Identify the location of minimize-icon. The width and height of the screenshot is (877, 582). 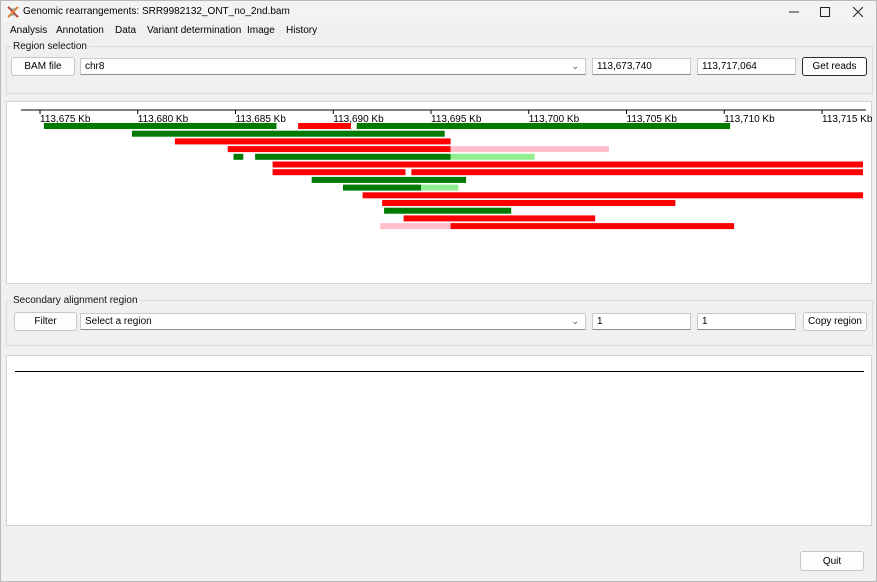
(794, 11).